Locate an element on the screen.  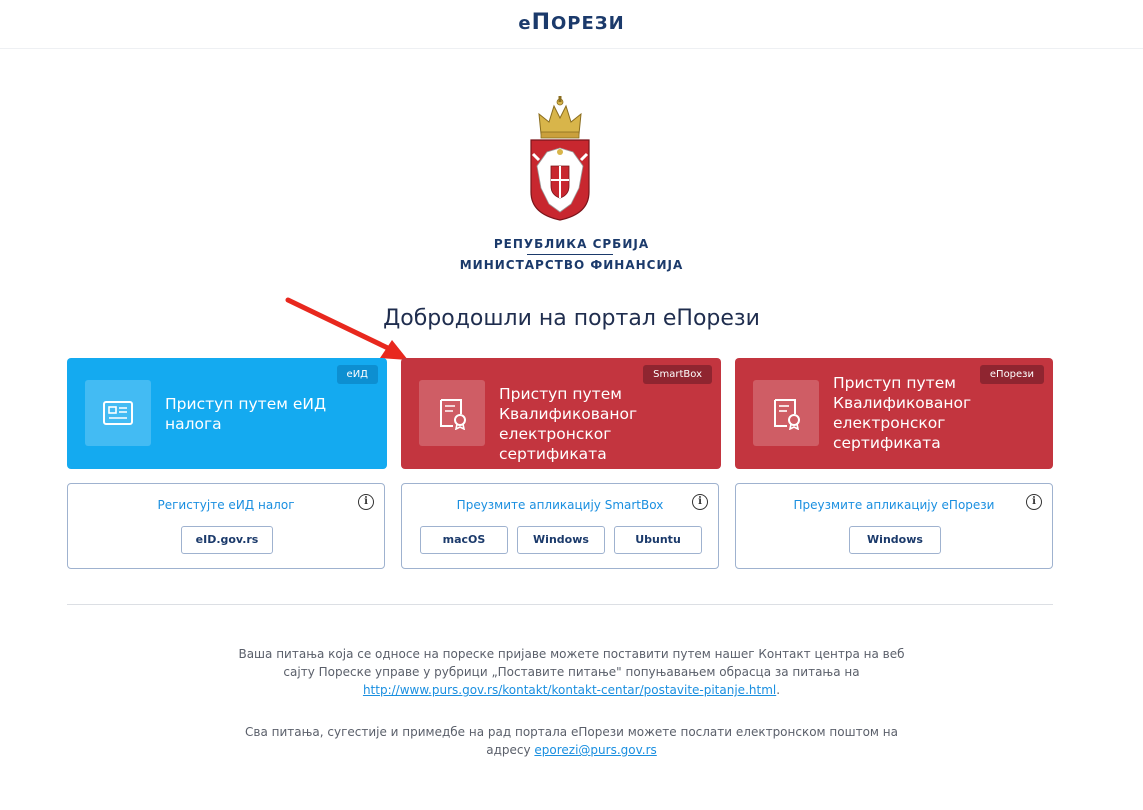
download-eporezi-link: Преузмите апликацију еПорези is located at coordinates (894, 505).